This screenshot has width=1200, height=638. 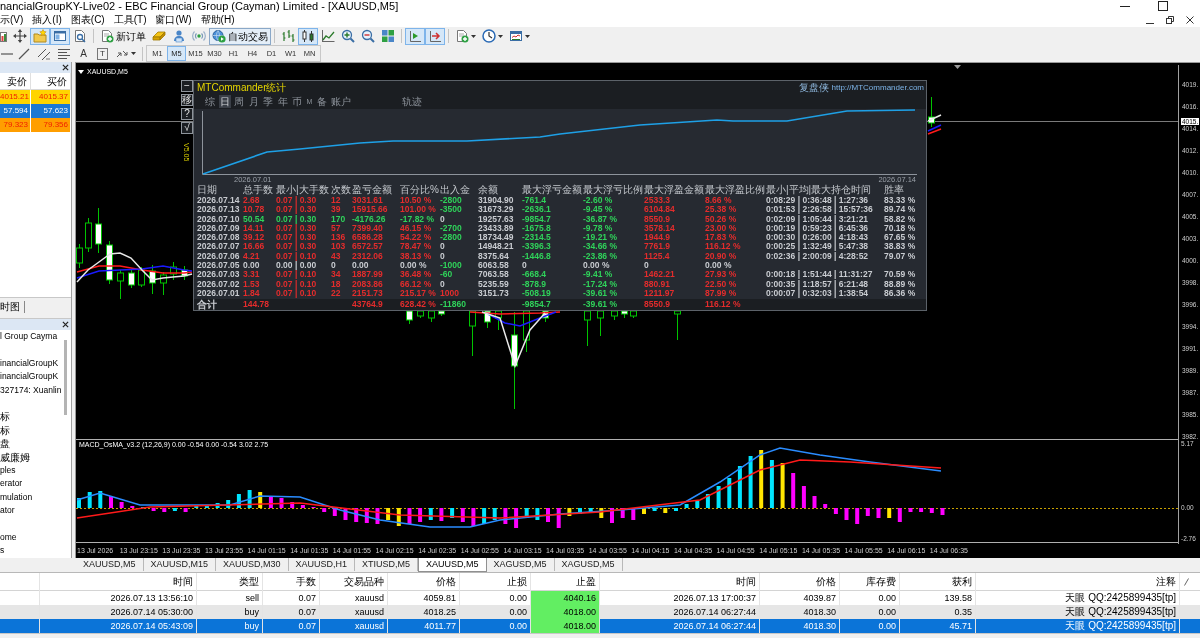 I want to click on panel-tab: 季, so click(x=268, y=101).